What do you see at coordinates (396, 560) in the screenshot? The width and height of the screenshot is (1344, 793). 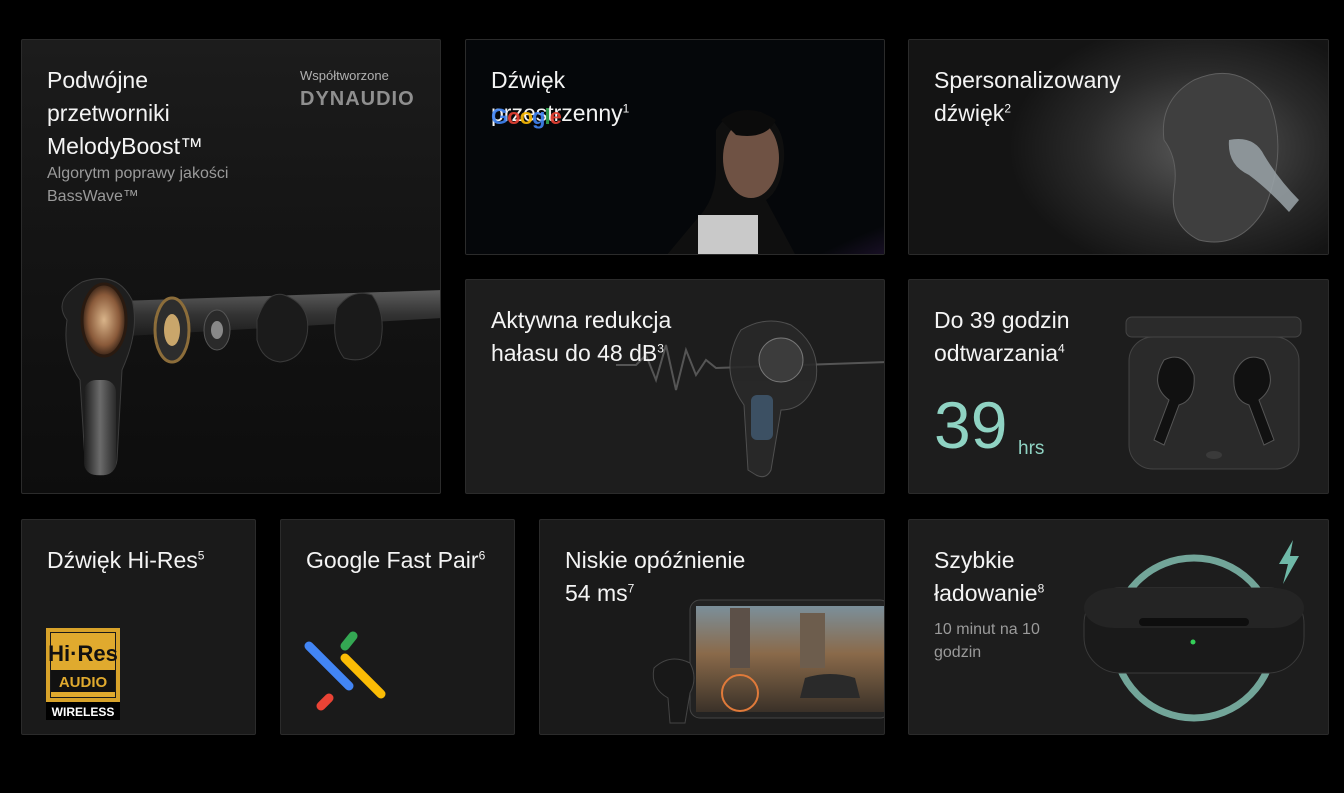 I see `card-title: Google Fast Pair6` at bounding box center [396, 560].